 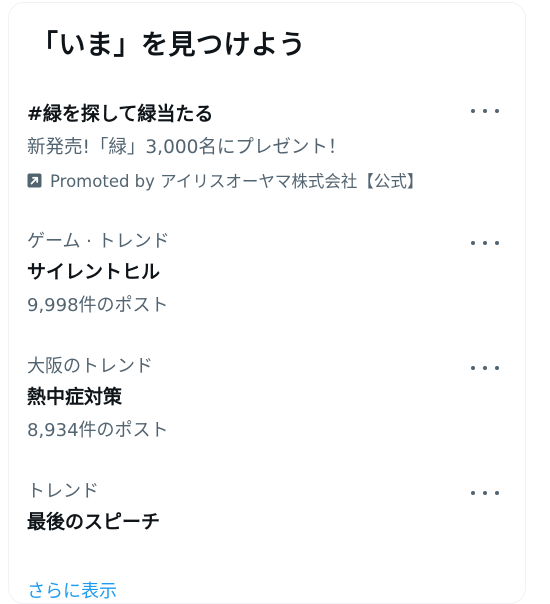 I want to click on promoted-by-label: Promoted by アイリスオーヤマ株式会社【公式】, so click(x=225, y=180).